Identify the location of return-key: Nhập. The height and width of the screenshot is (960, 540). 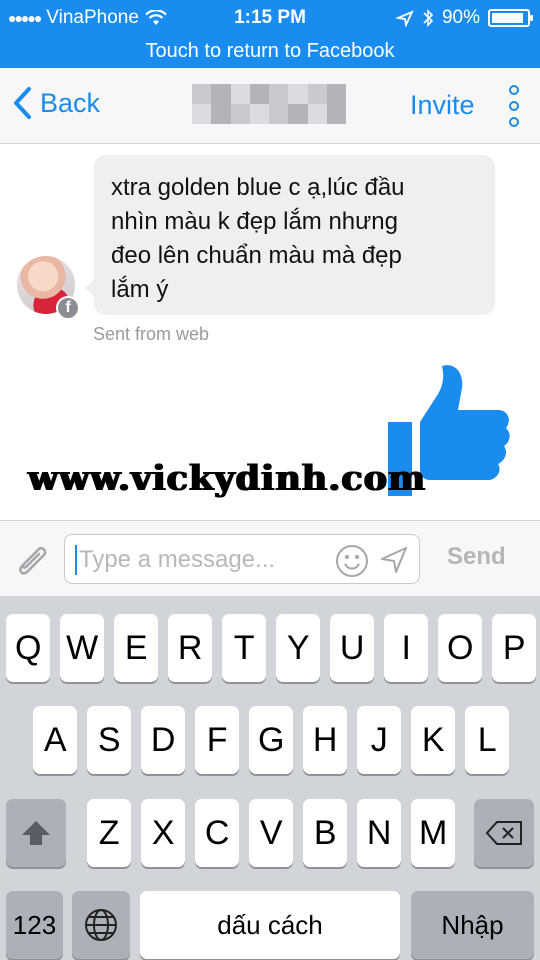
(472, 925).